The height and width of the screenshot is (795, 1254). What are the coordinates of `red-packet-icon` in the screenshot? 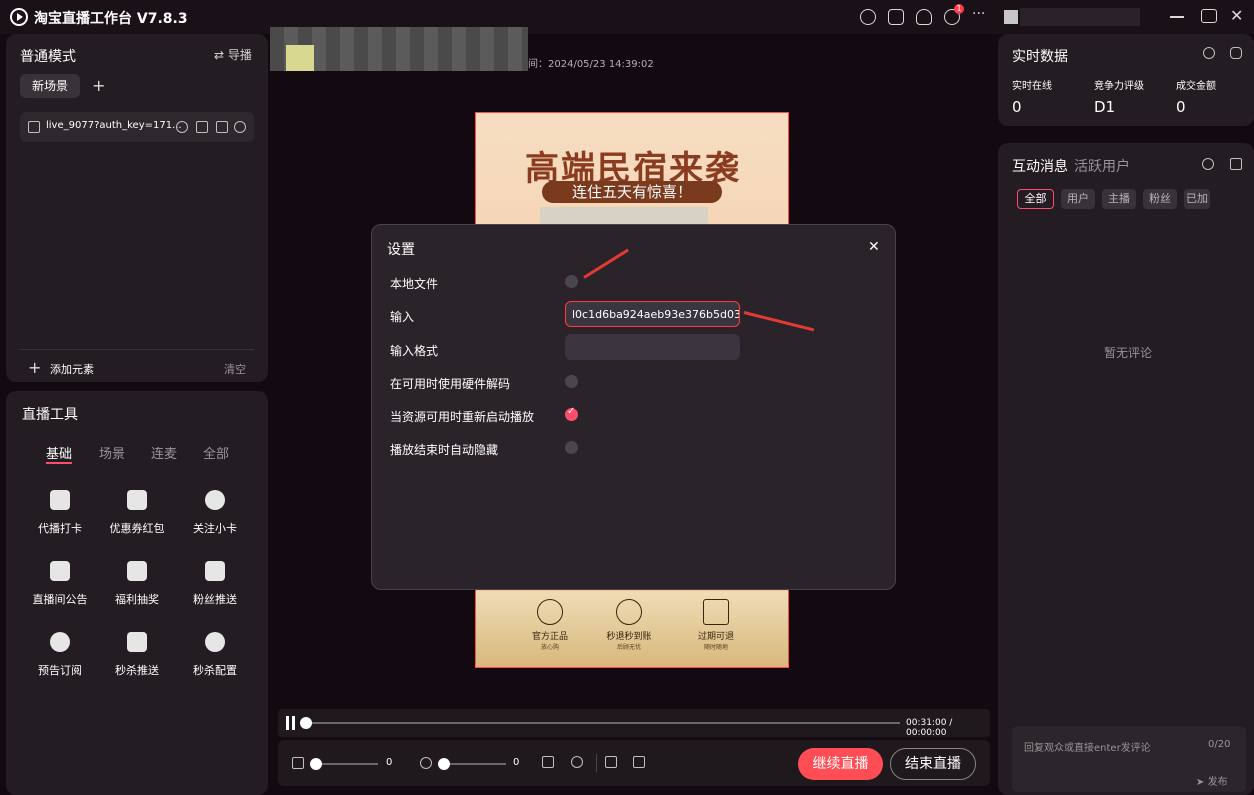 It's located at (137, 500).